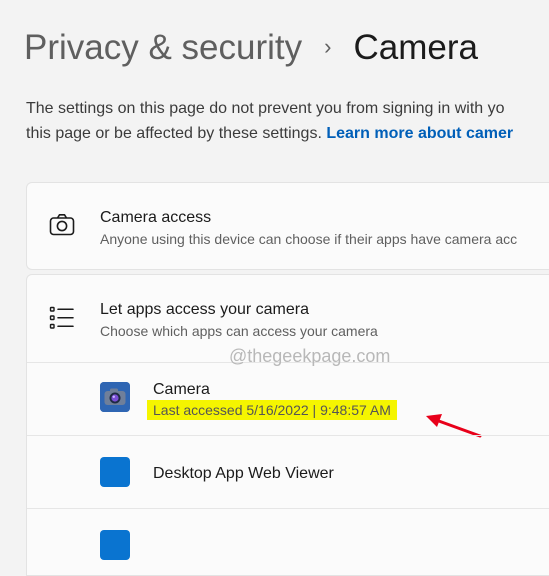 The image size is (549, 576). What do you see at coordinates (288, 508) in the screenshot?
I see `divider` at bounding box center [288, 508].